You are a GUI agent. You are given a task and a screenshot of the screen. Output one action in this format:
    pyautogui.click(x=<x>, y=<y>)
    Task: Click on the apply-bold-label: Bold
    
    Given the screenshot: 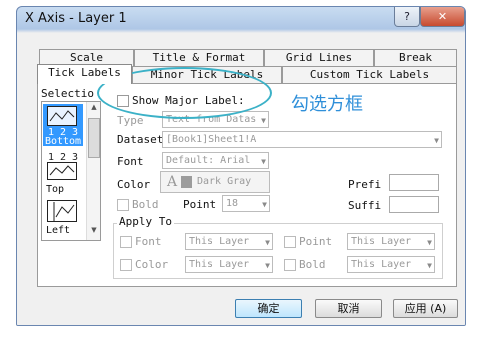 What is the action you would take?
    pyautogui.click(x=312, y=264)
    